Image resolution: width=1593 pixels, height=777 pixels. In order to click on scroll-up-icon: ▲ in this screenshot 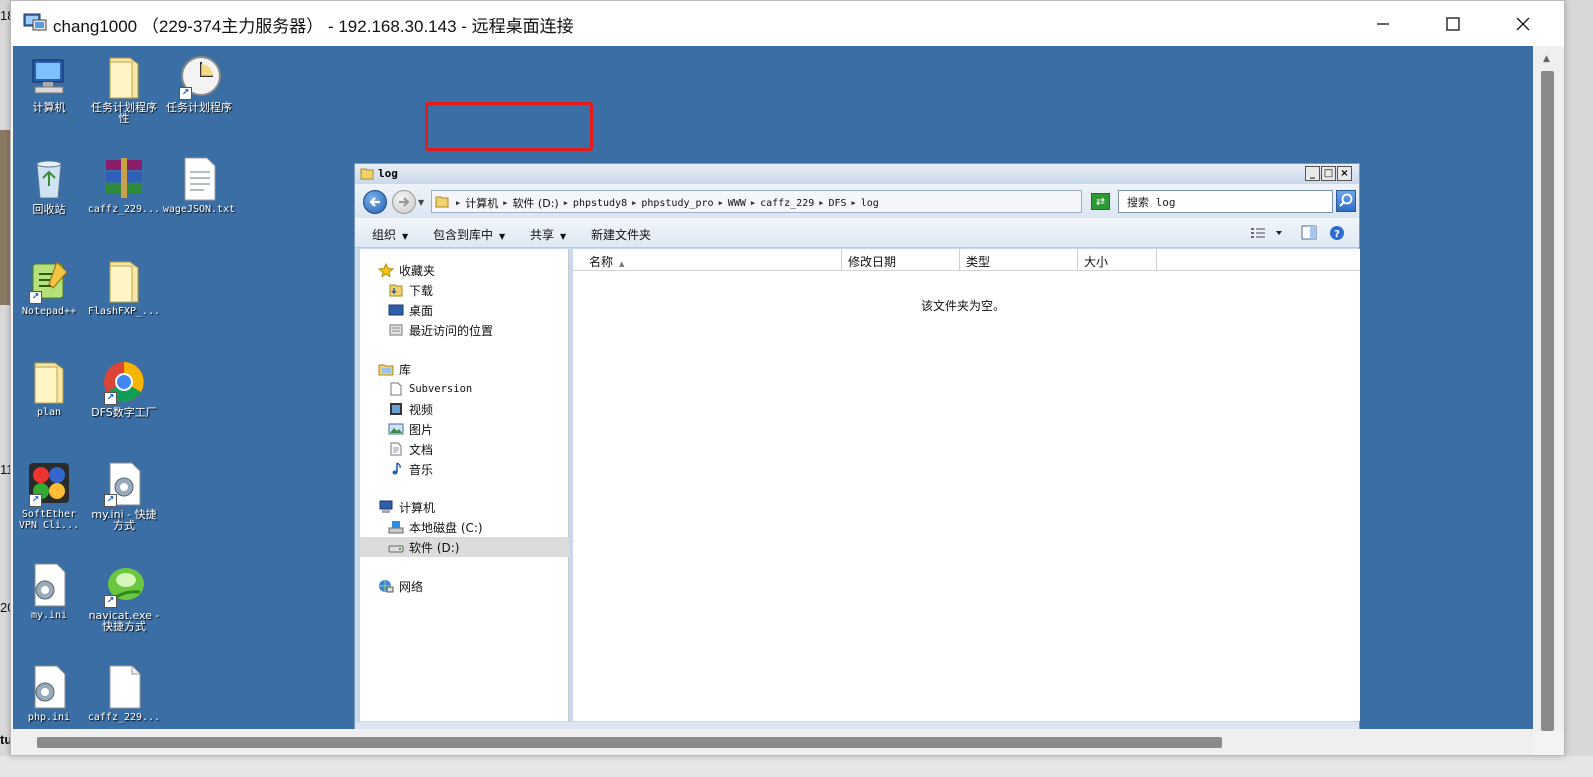, I will do `click(1546, 59)`.